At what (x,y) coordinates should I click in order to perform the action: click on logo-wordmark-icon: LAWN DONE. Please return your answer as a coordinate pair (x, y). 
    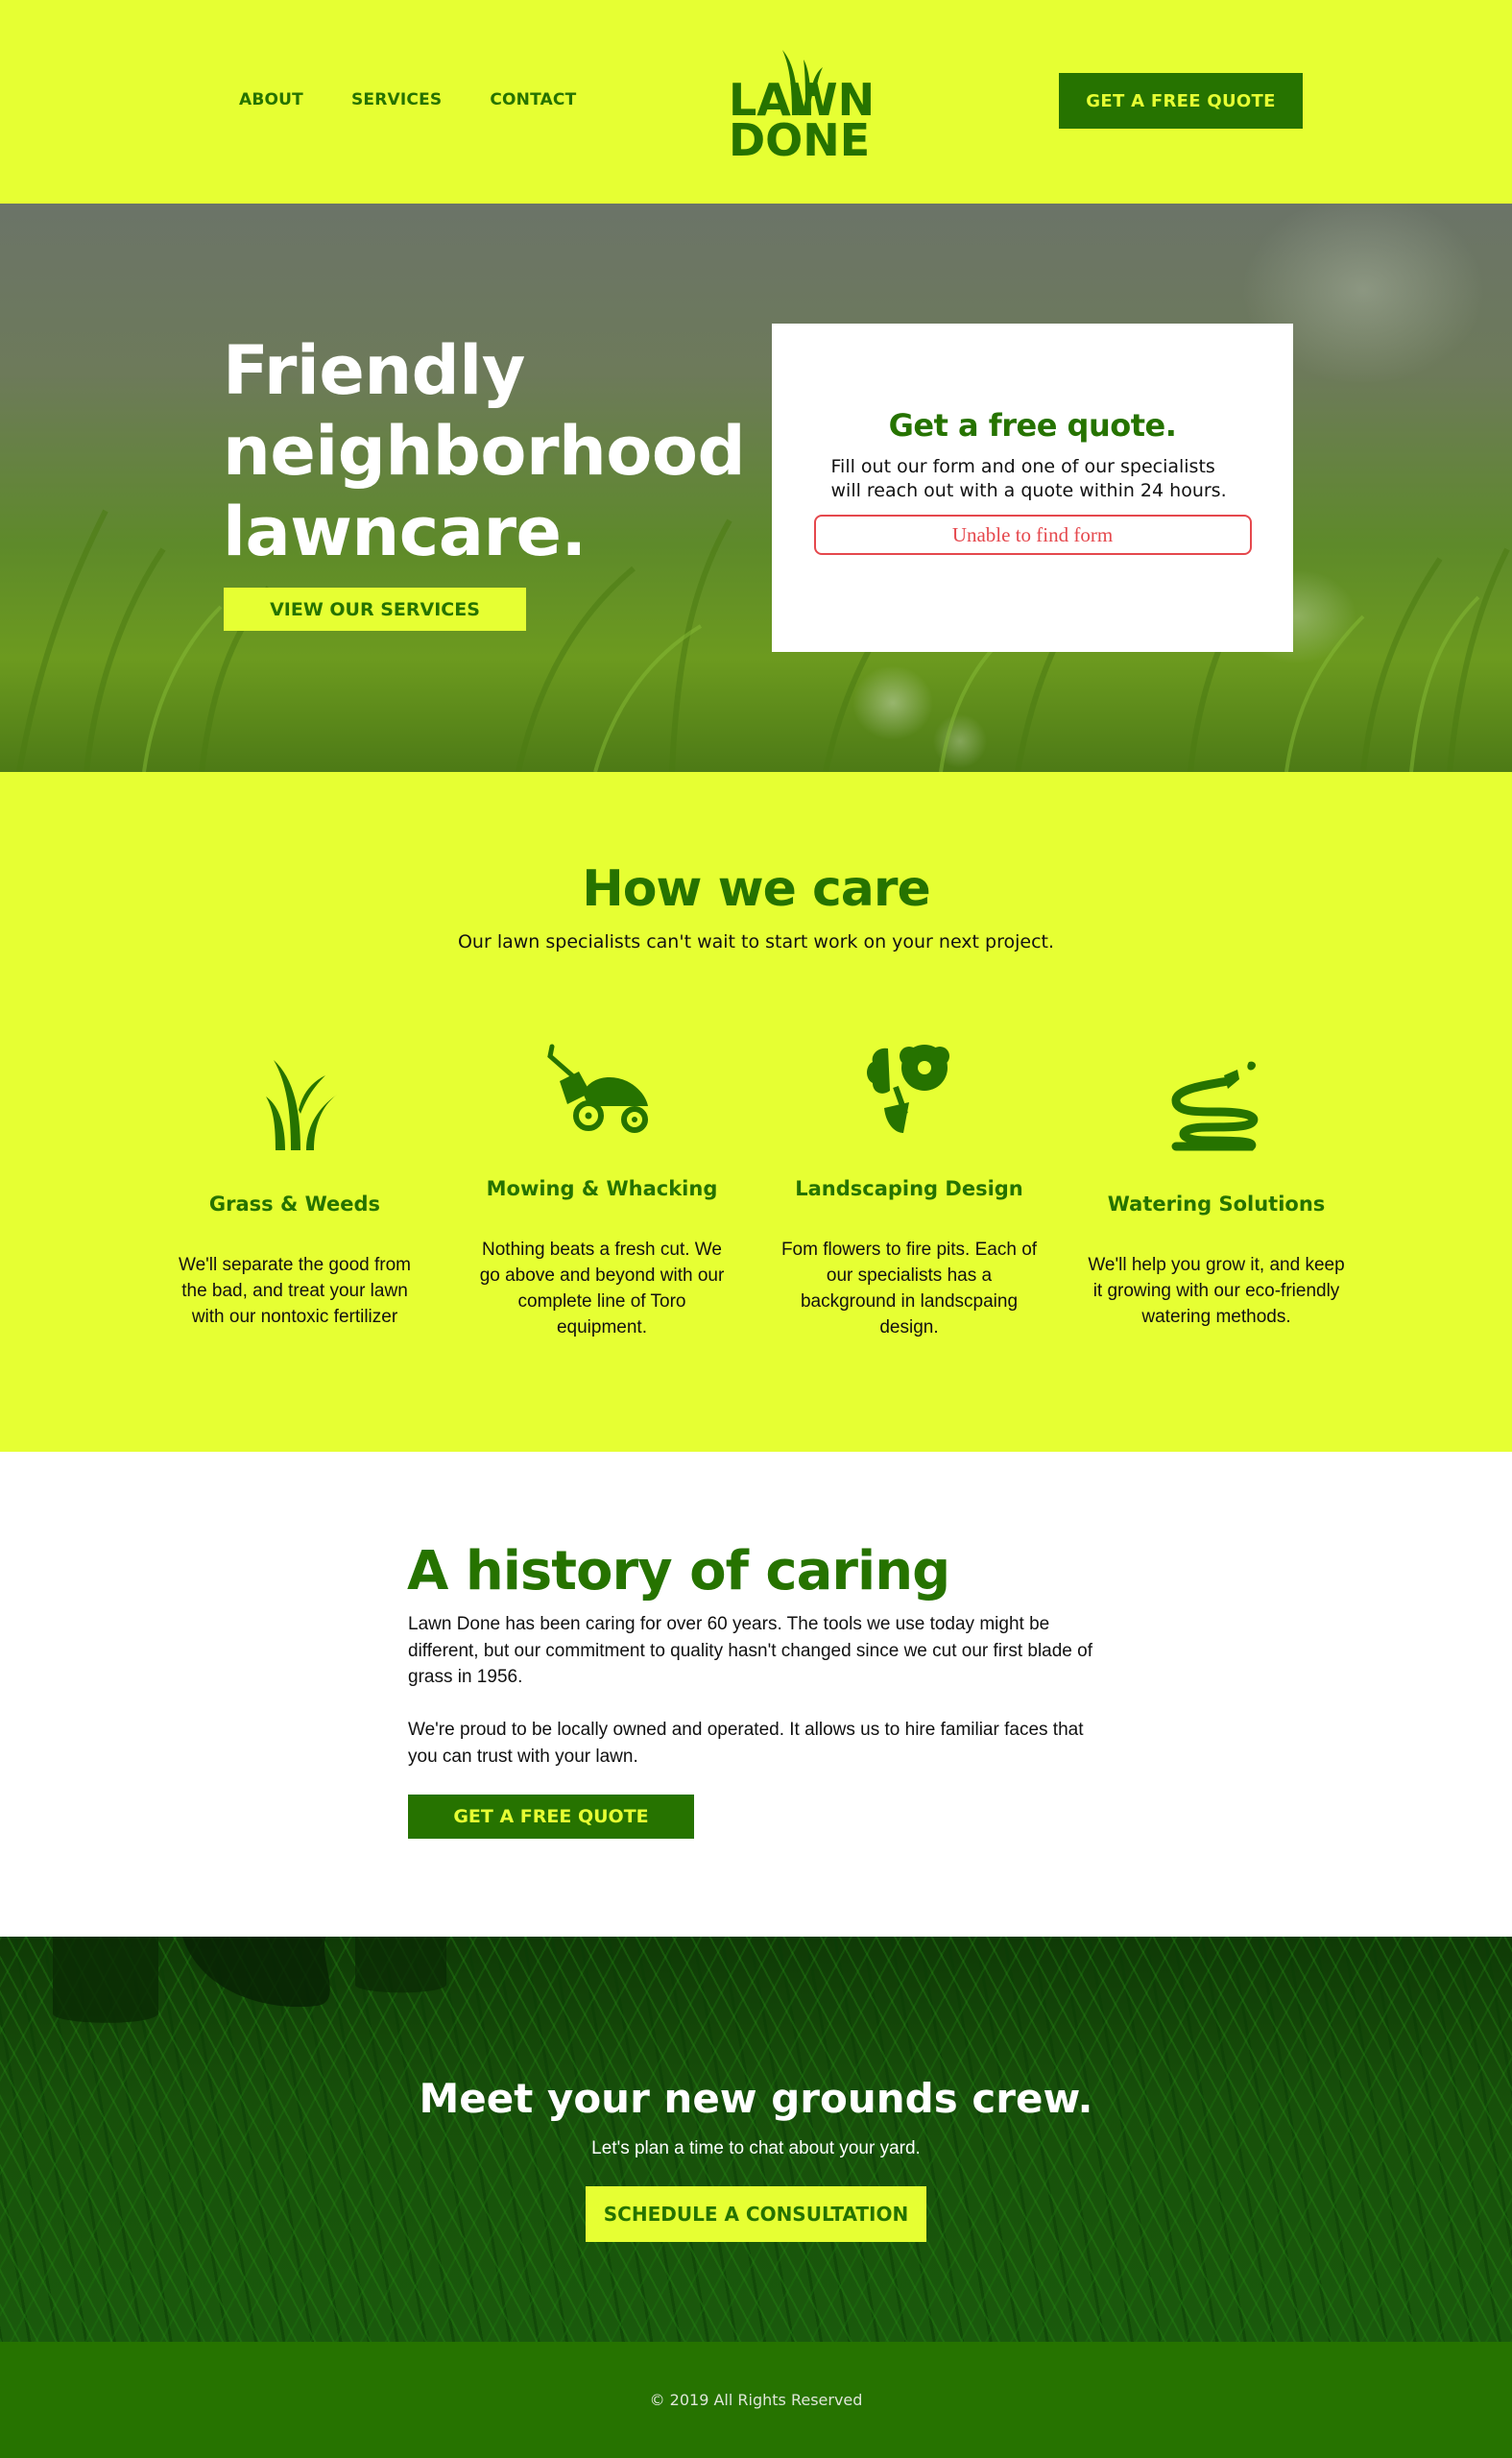
    Looking at the image, I should click on (802, 108).